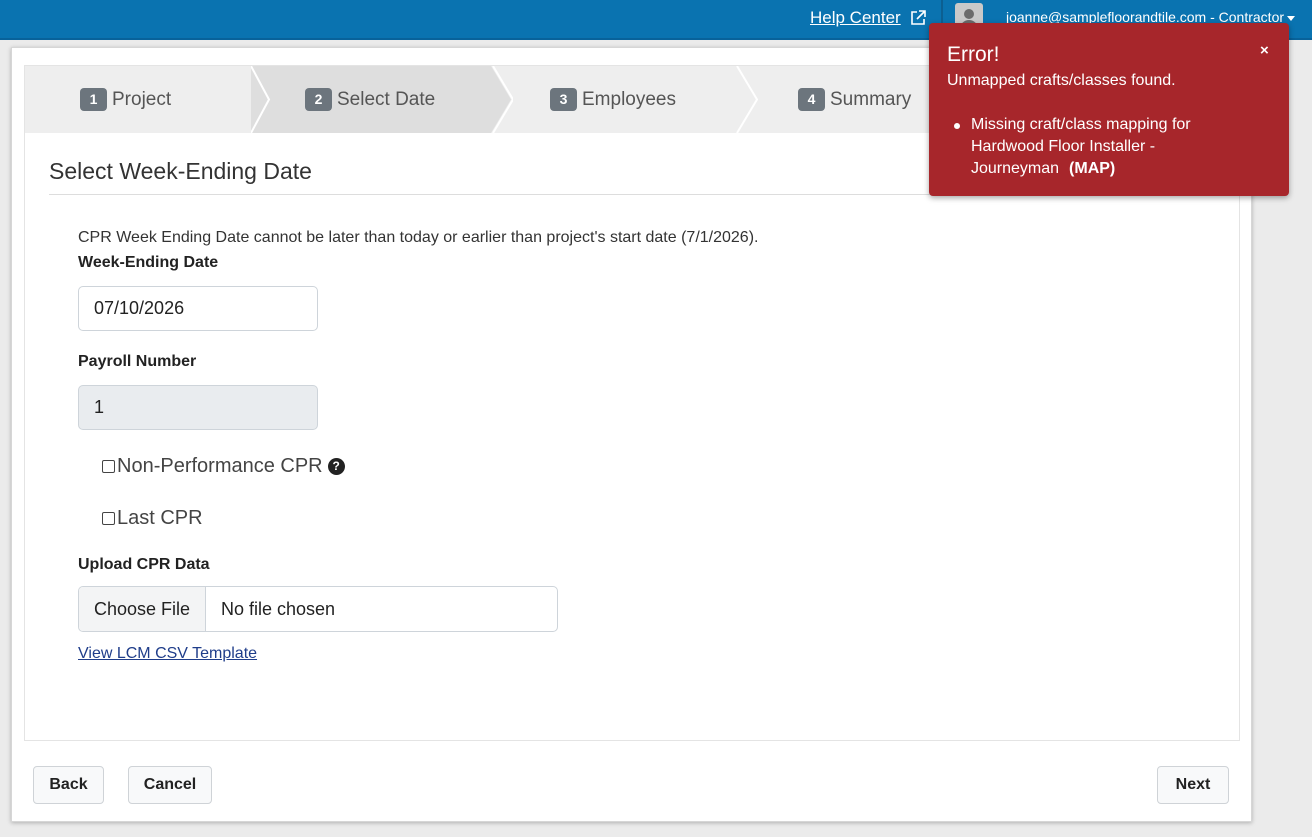 This screenshot has height=837, width=1312. Describe the element at coordinates (220, 466) in the screenshot. I see `non-performance-label: Non-Performance CPR` at that location.